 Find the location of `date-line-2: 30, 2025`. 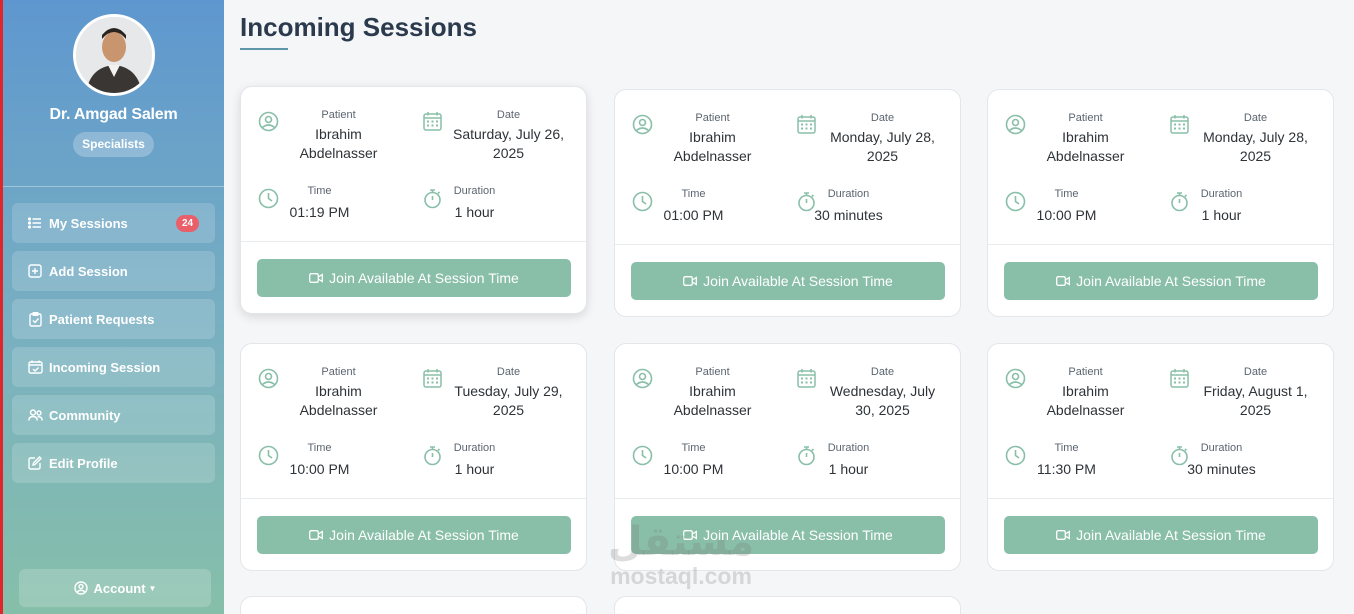

date-line-2: 30, 2025 is located at coordinates (882, 410).